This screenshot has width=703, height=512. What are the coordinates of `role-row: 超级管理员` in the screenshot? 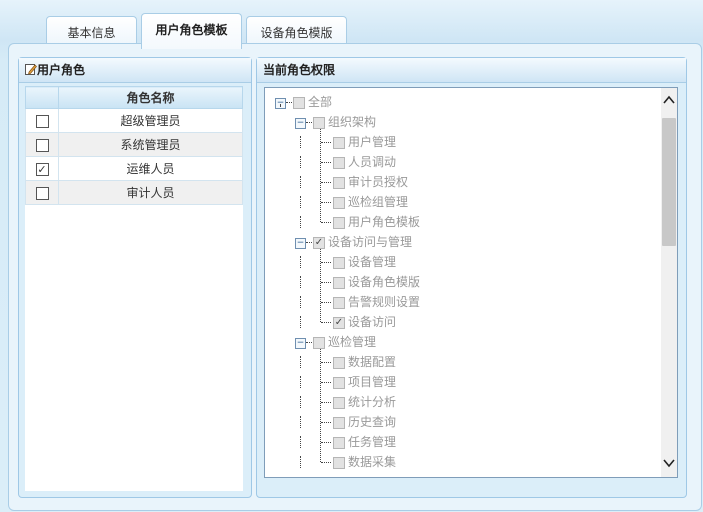 It's located at (134, 120).